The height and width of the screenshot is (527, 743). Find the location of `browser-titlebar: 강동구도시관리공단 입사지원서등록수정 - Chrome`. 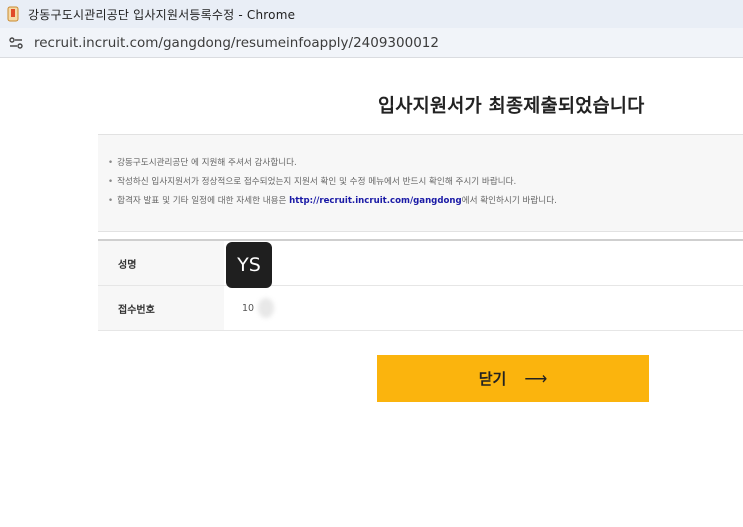

browser-titlebar: 강동구도시관리공단 입사지원서등록수정 - Chrome is located at coordinates (371, 14).